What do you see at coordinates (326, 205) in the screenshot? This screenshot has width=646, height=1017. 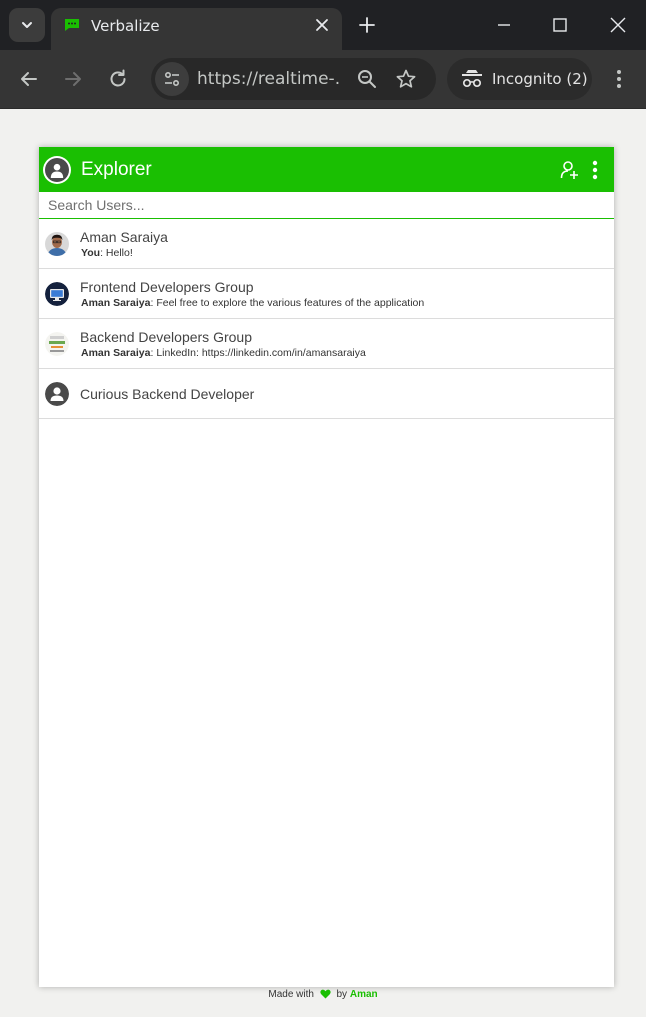 I see `search-users-input` at bounding box center [326, 205].